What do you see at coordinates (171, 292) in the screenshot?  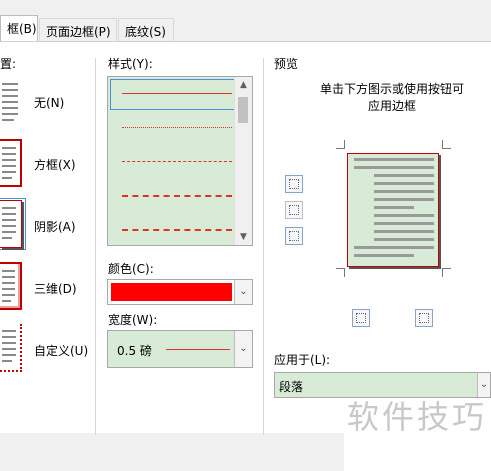 I see `color-swatch` at bounding box center [171, 292].